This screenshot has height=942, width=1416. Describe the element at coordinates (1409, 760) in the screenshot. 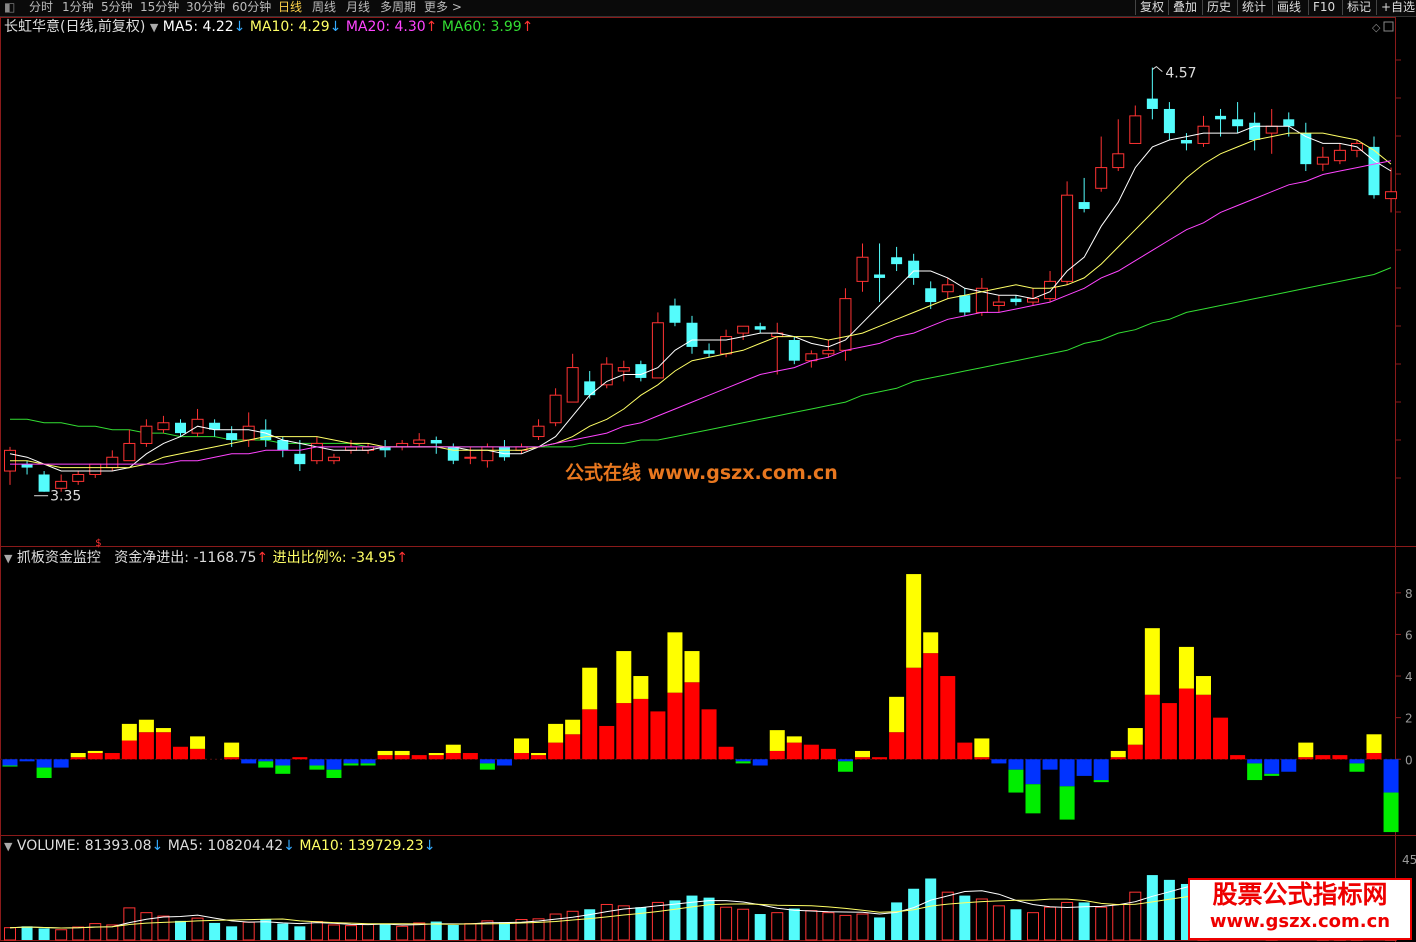

I see `fund-axis-label: 0` at that location.